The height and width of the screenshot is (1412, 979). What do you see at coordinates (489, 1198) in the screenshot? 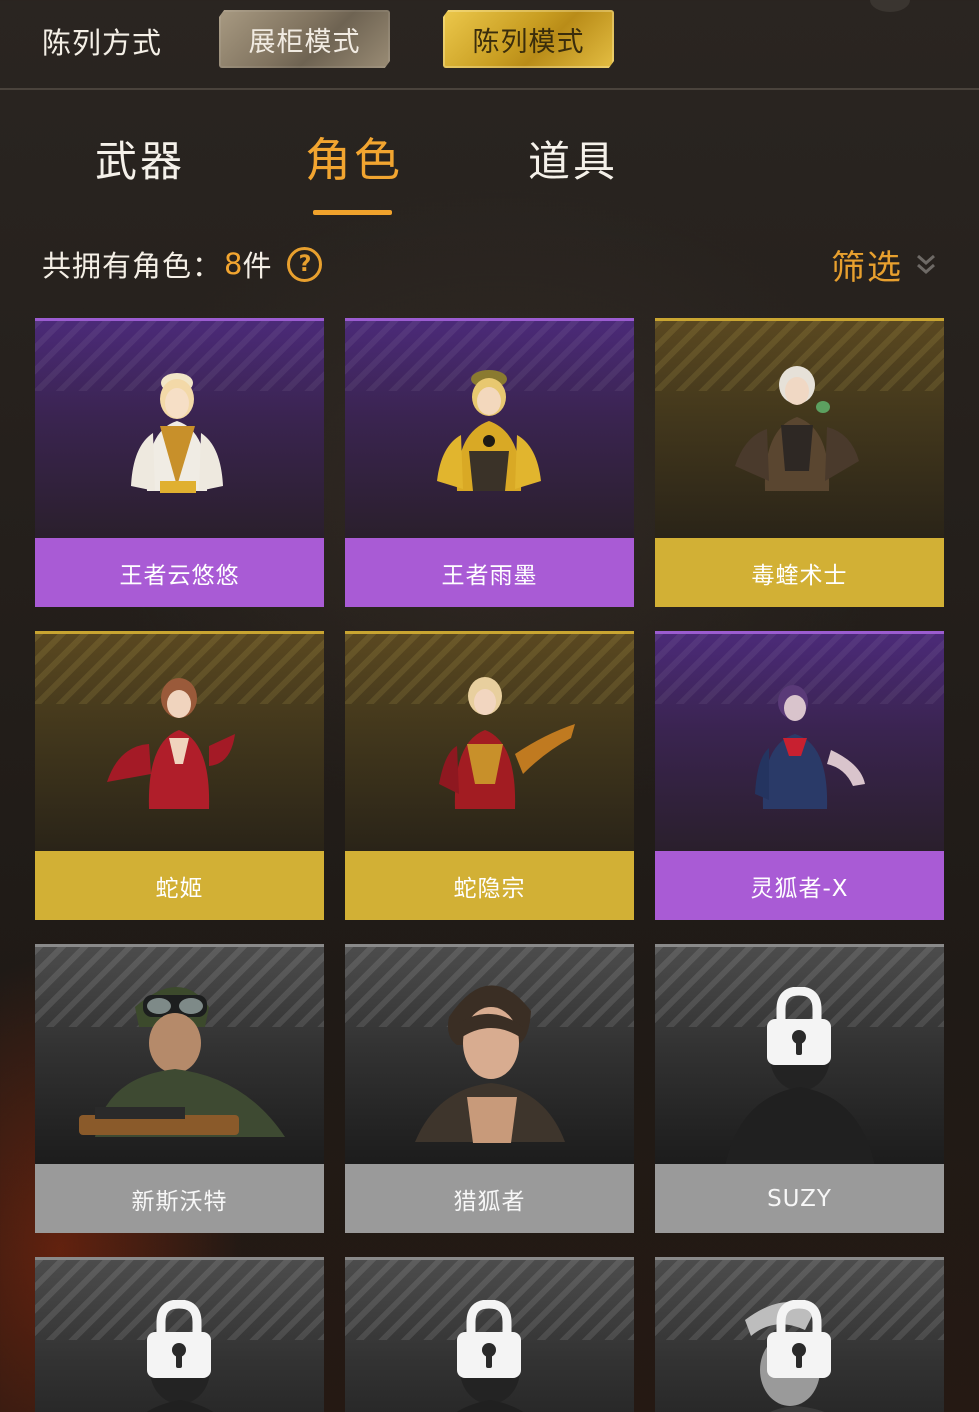
I see `character-name: 猎狐者` at bounding box center [489, 1198].